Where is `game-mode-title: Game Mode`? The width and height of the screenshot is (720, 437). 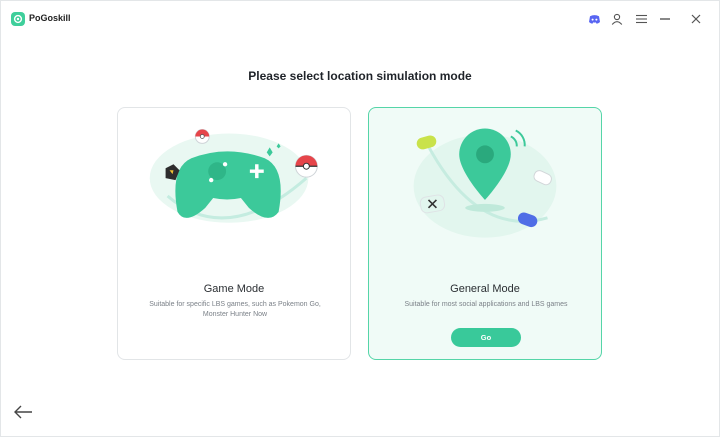
game-mode-title: Game Mode is located at coordinates (234, 289).